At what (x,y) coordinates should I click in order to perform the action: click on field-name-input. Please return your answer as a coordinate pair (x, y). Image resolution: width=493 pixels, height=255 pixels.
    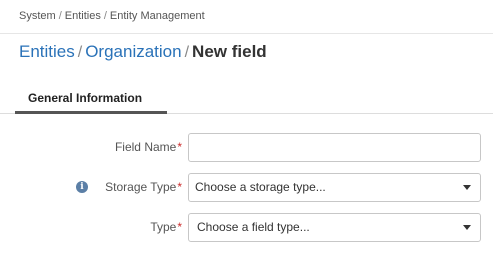
    Looking at the image, I should click on (334, 147).